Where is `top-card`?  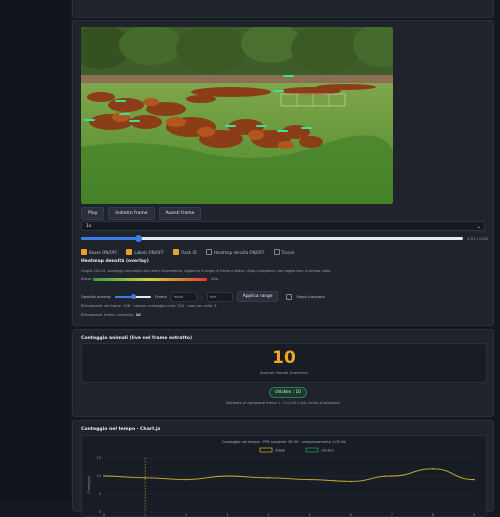 top-card is located at coordinates (283, 9).